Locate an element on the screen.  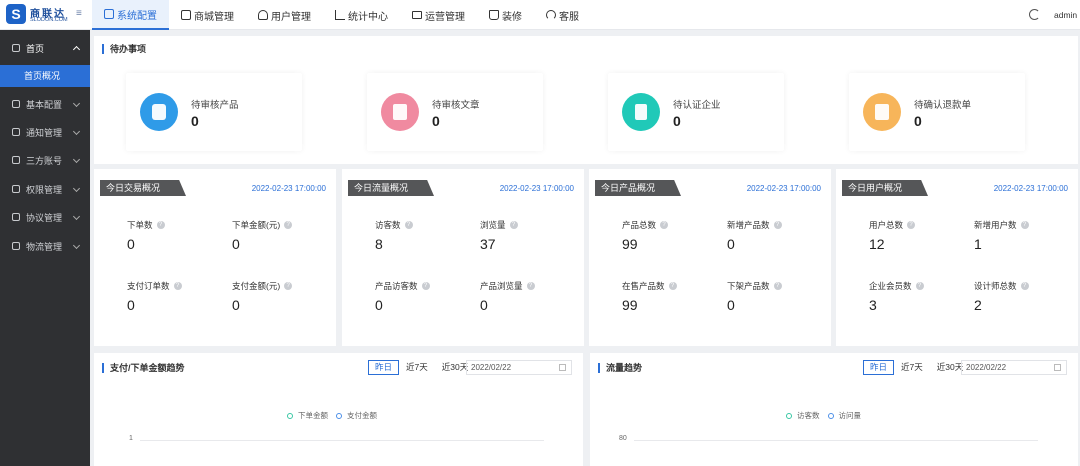
brand-logo: S 商联达 SLODON.COM is located at coordinates (41, 15).